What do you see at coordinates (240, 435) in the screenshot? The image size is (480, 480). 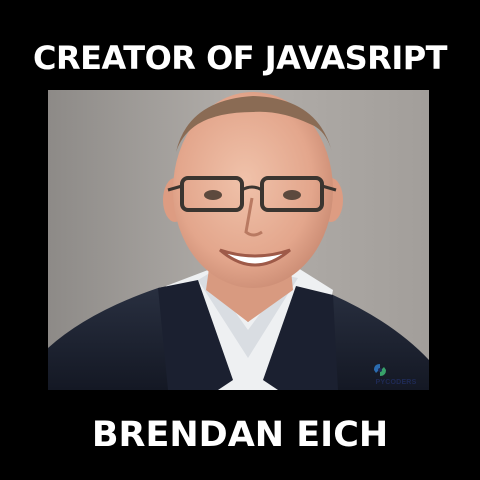 I see `person-name: BRENDAN EICH` at bounding box center [240, 435].